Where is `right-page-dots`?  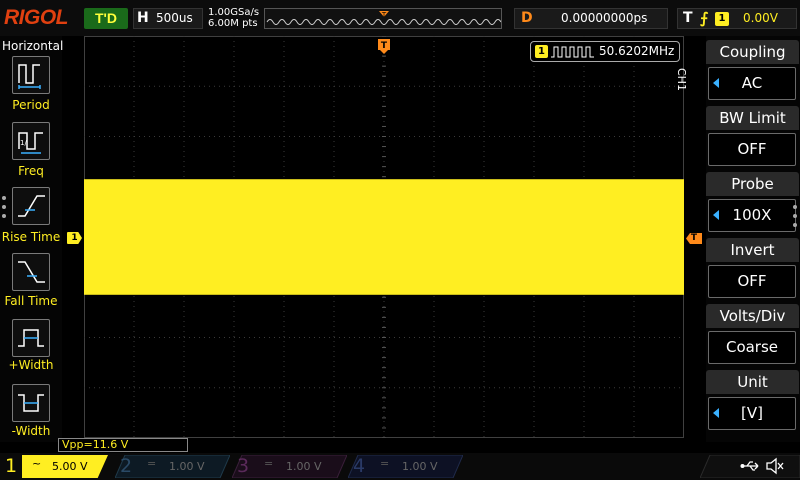 right-page-dots is located at coordinates (795, 218).